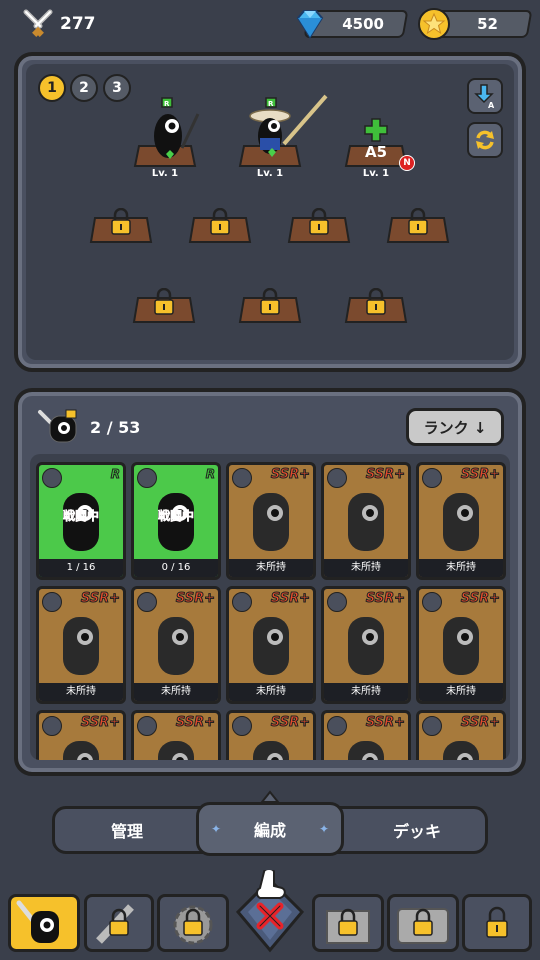  What do you see at coordinates (78, 24) in the screenshot?
I see `battle-power-value: 277` at bounding box center [78, 24].